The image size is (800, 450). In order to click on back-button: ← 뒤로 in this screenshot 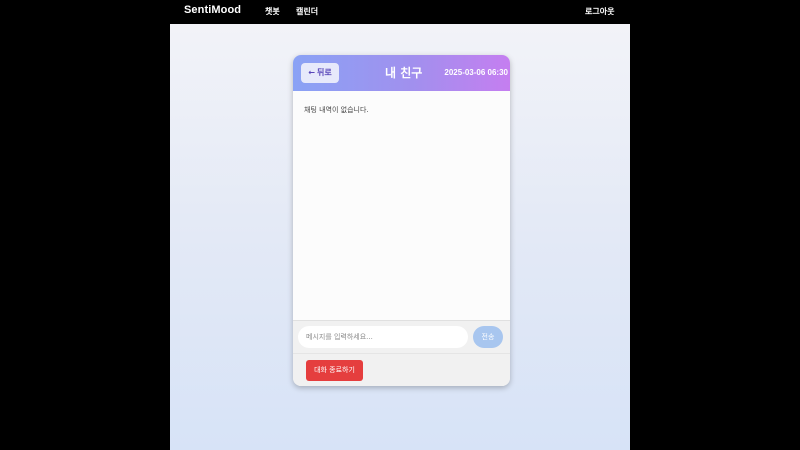, I will do `click(320, 73)`.